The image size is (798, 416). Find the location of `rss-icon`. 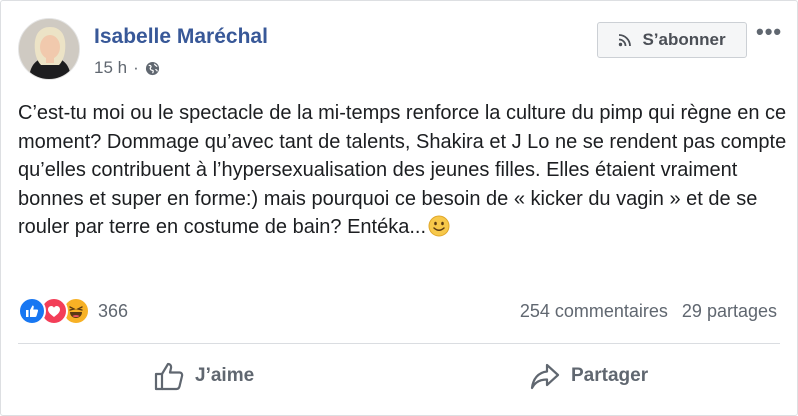

rss-icon is located at coordinates (625, 40).